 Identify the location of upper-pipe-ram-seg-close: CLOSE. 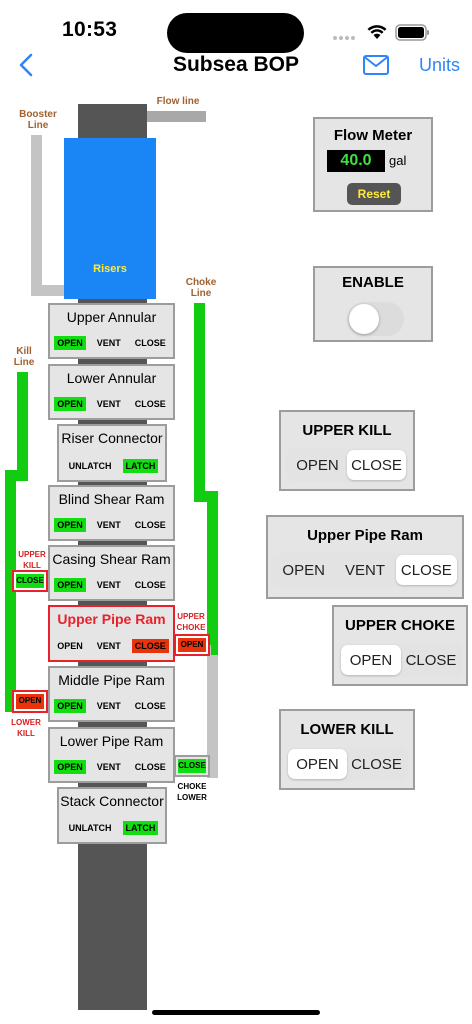
(426, 570).